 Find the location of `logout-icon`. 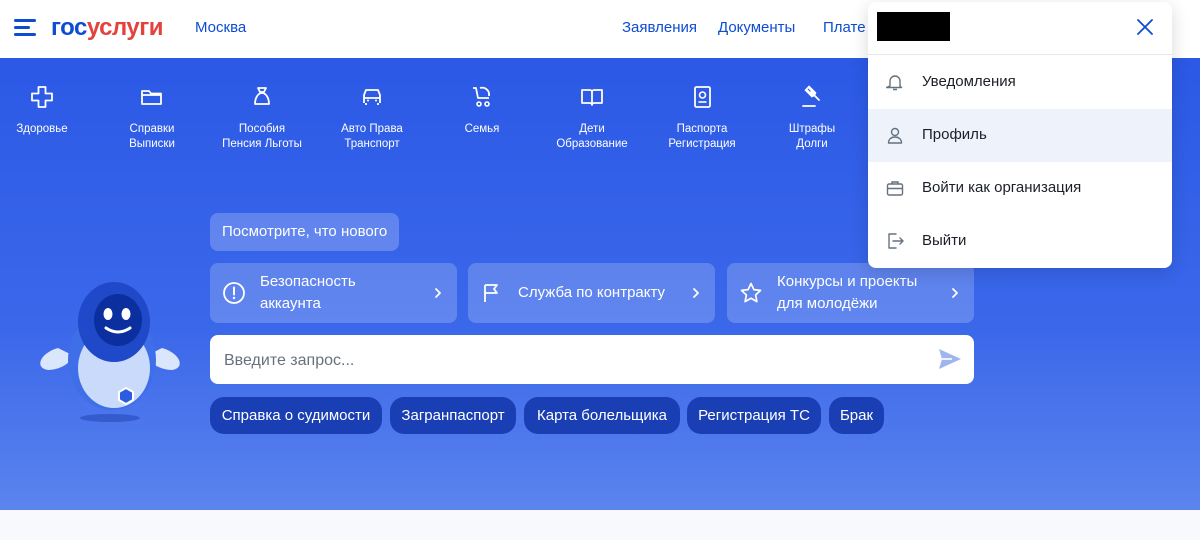

logout-icon is located at coordinates (896, 241).